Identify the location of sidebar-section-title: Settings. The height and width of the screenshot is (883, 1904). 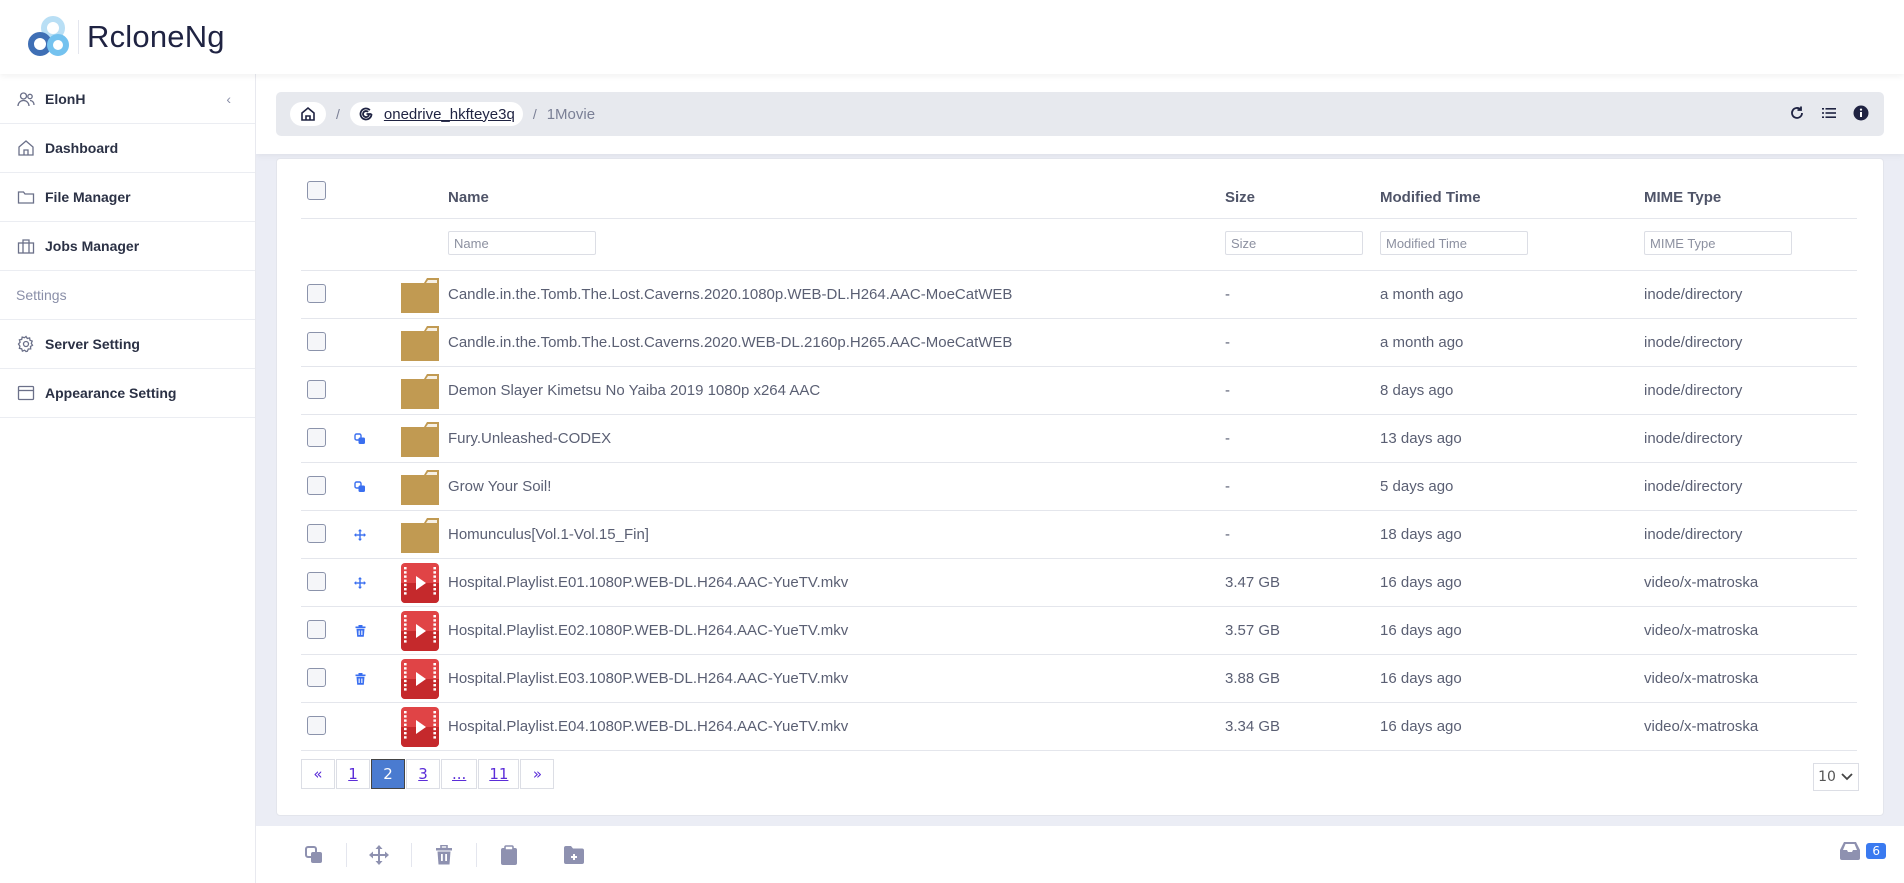
(127, 295).